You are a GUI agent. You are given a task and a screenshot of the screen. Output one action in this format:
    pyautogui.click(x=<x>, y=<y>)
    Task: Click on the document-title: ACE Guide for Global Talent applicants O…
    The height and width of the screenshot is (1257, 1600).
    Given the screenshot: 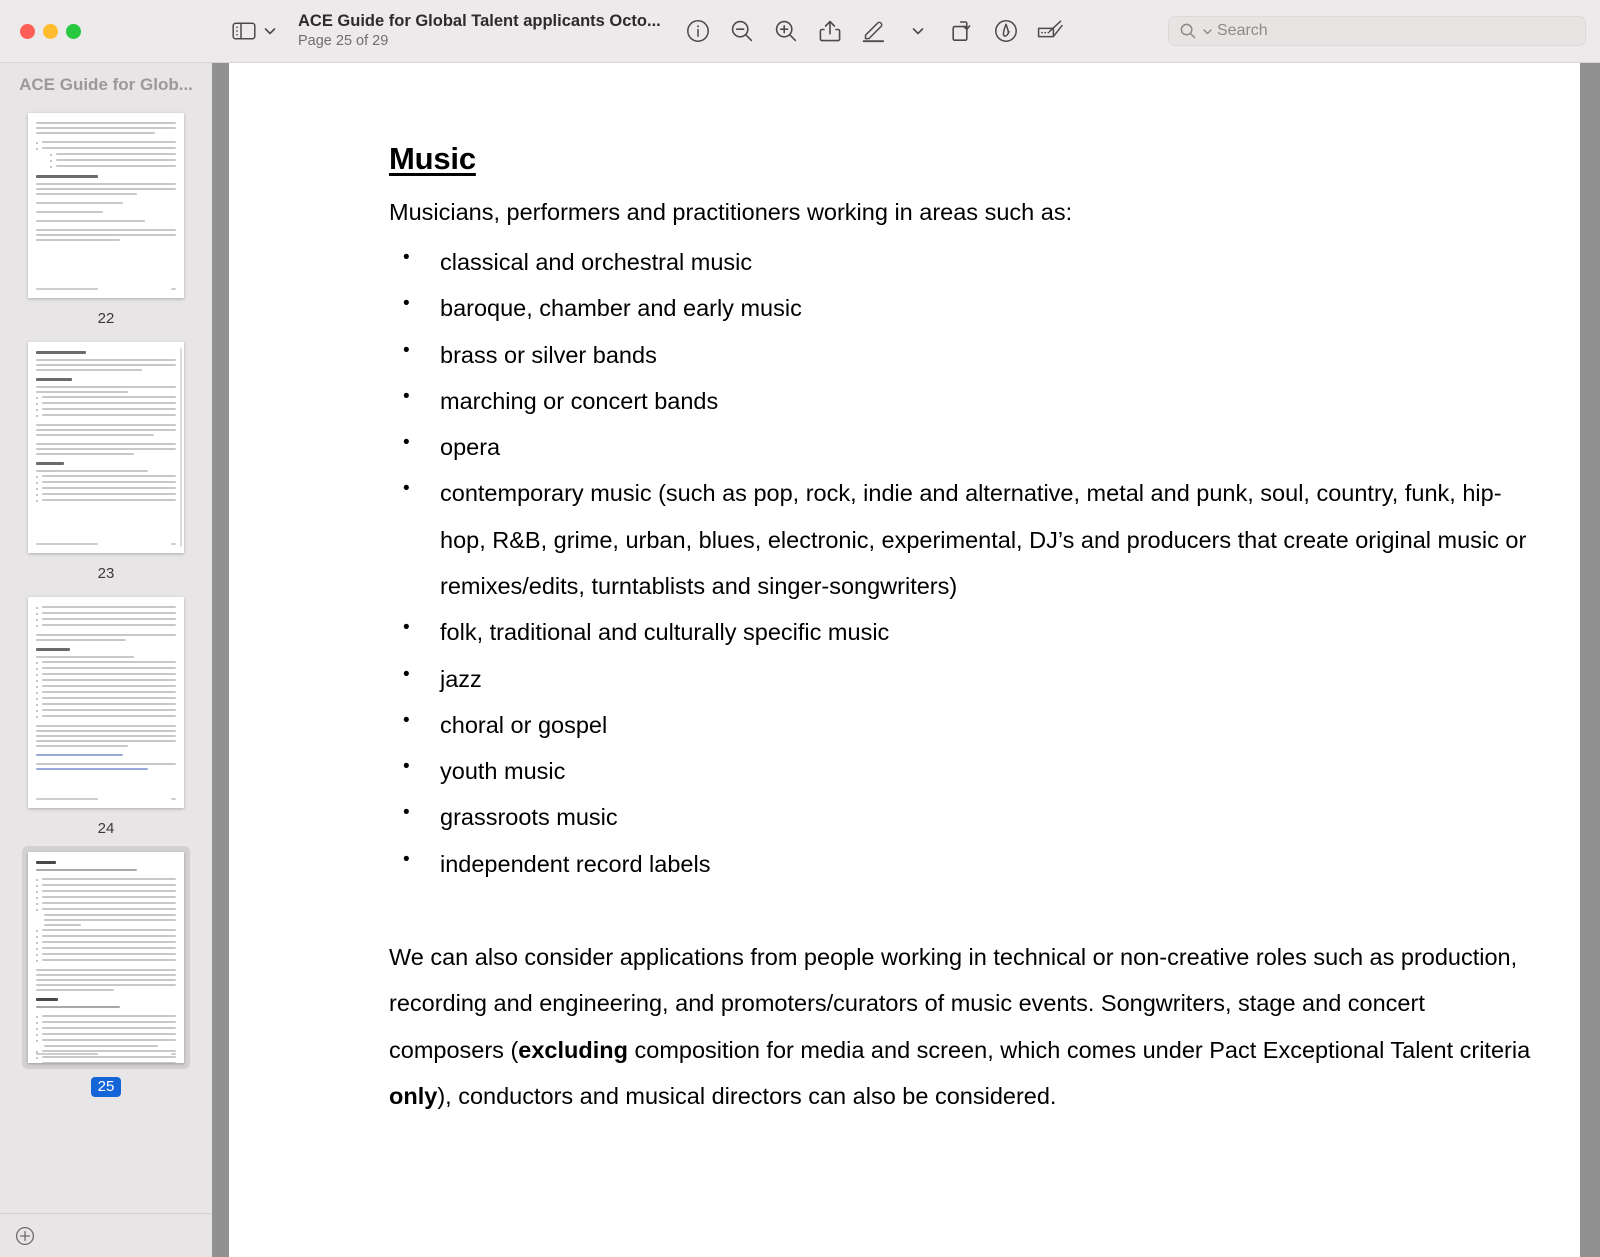 What is the action you would take?
    pyautogui.click(x=479, y=20)
    